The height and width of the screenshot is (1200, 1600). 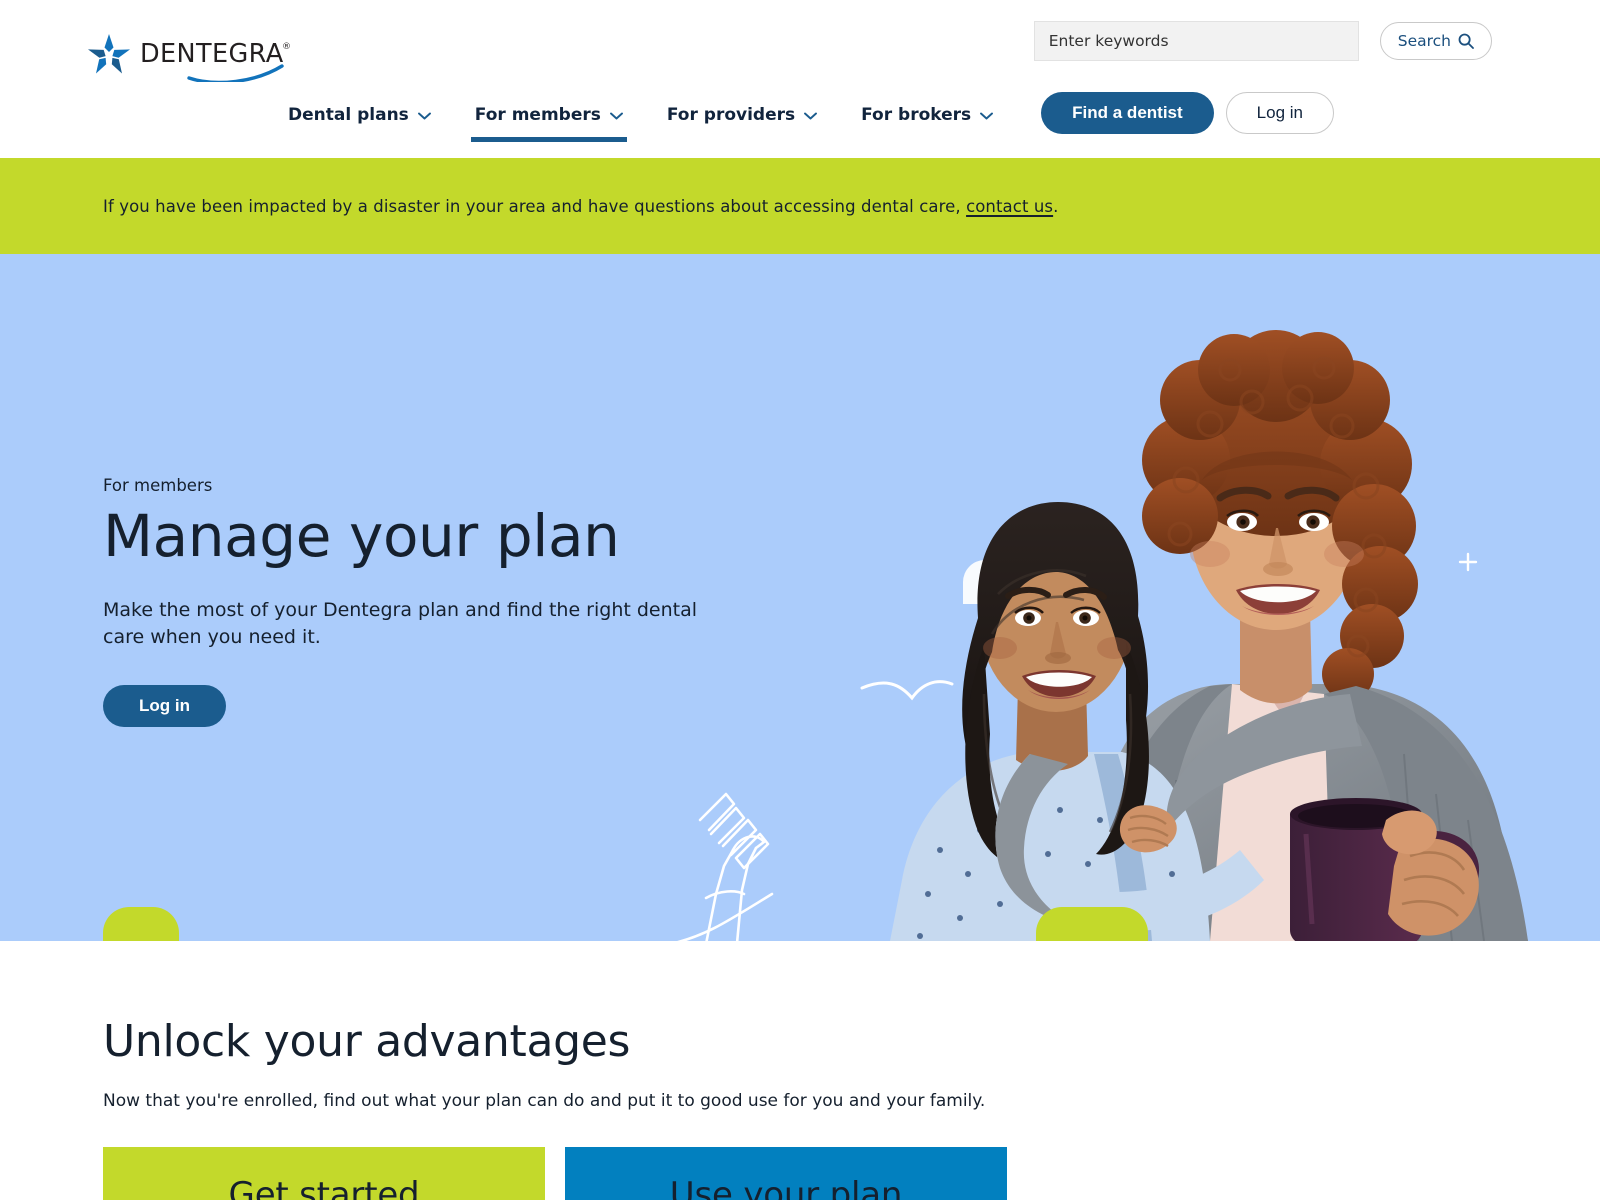 What do you see at coordinates (1056, 206) in the screenshot?
I see `alert-text-after: .` at bounding box center [1056, 206].